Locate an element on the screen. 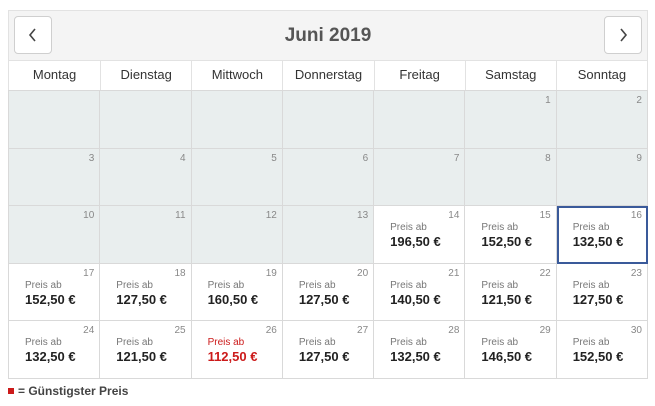 The width and height of the screenshot is (655, 406). day-cell: 3 is located at coordinates (55, 177).